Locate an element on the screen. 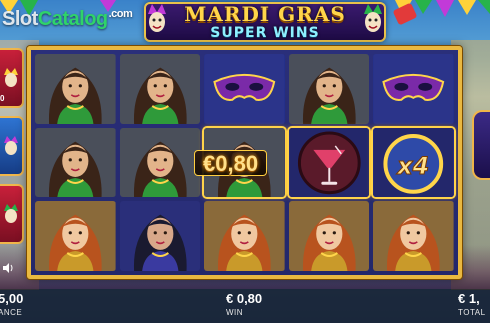 Image resolution: width=490 pixels, height=323 pixels. balance-display: 5,00 ANCE is located at coordinates (11, 304).